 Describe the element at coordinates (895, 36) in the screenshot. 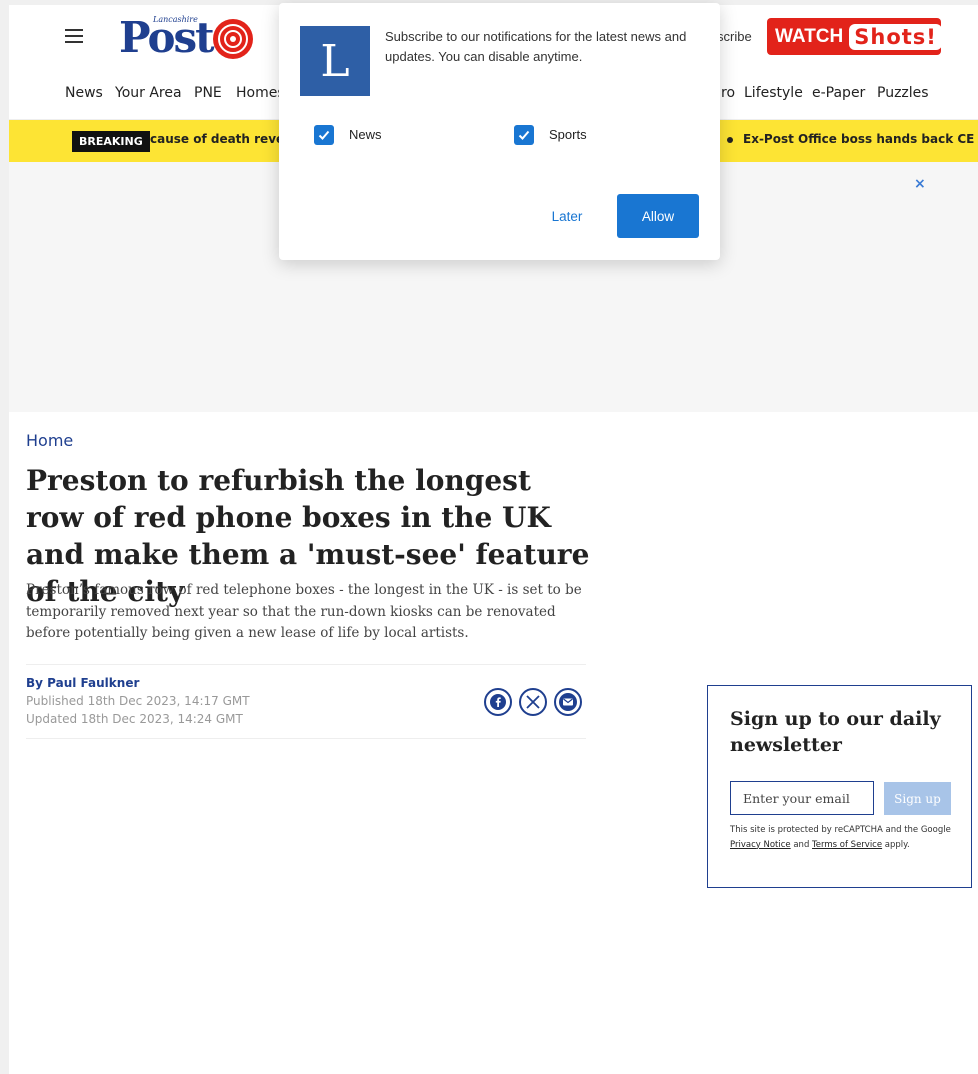

I see `shots-label: Shots!` at that location.